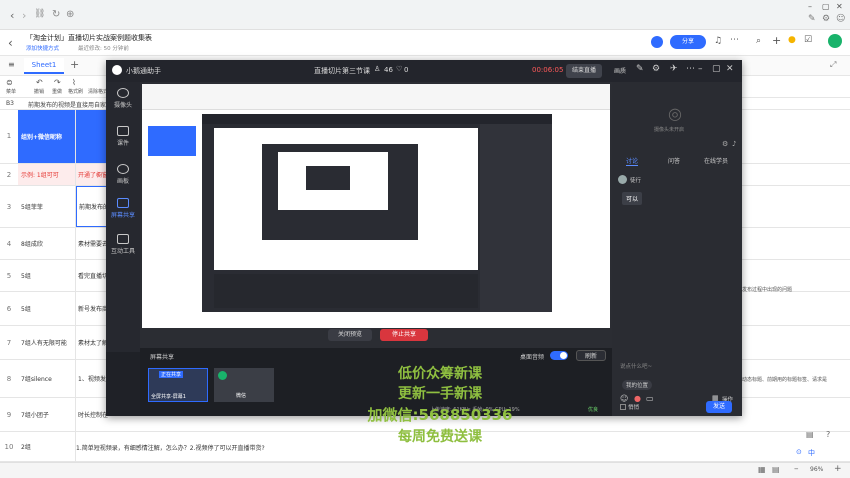 The image size is (850, 478). I want to click on pin-icon: ✈, so click(674, 69).